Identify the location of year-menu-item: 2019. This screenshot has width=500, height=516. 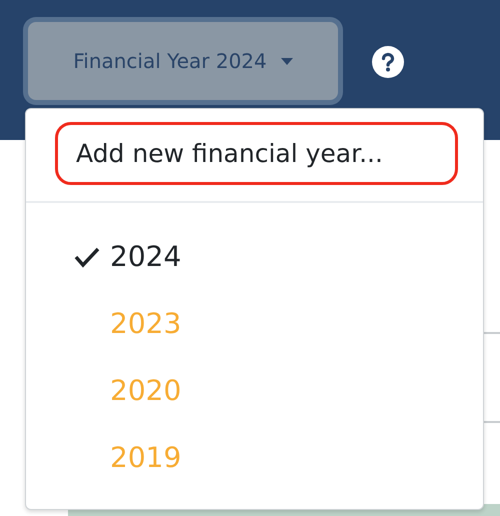
(254, 457).